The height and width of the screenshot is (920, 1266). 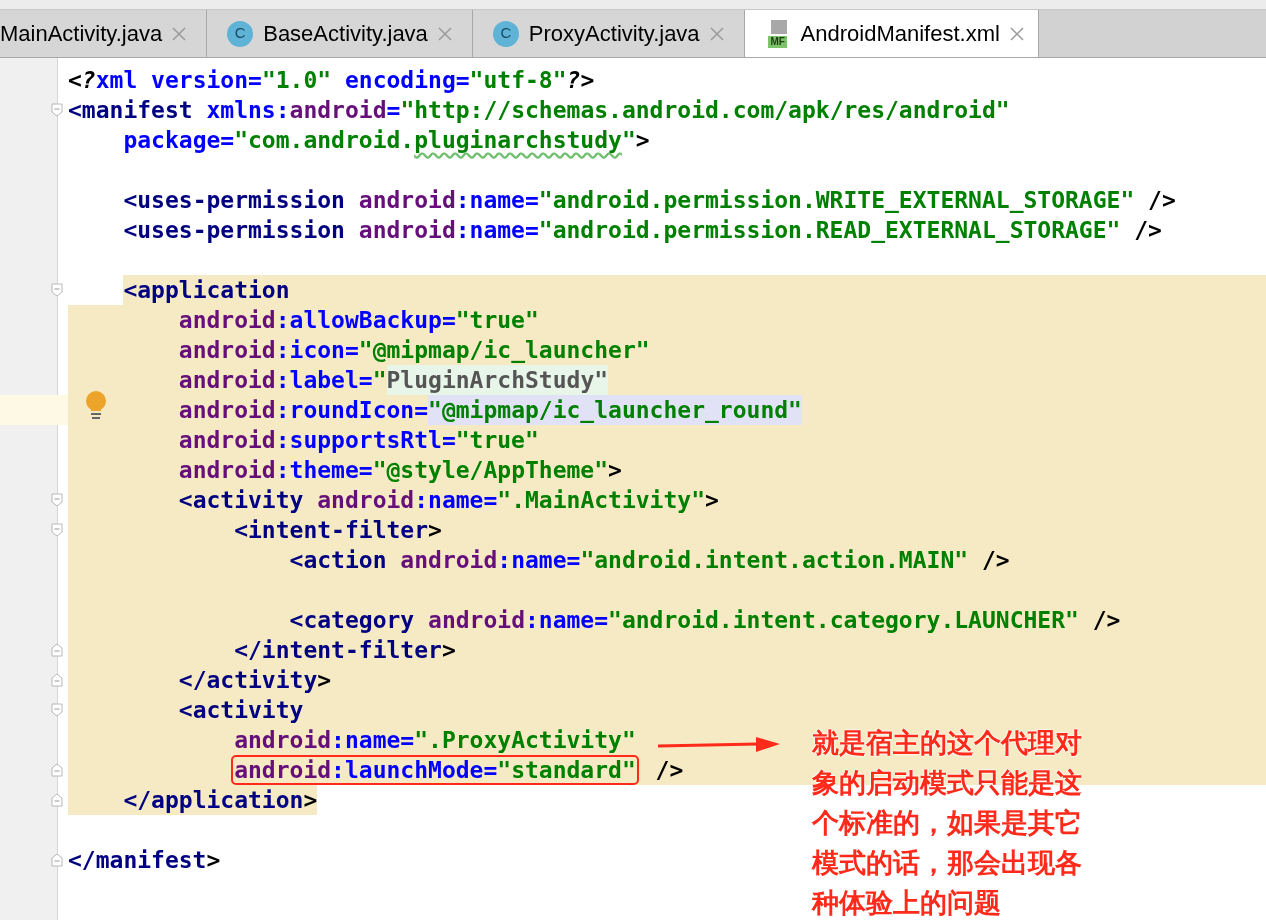 I want to click on code-line: </manifest>, so click(x=144, y=860).